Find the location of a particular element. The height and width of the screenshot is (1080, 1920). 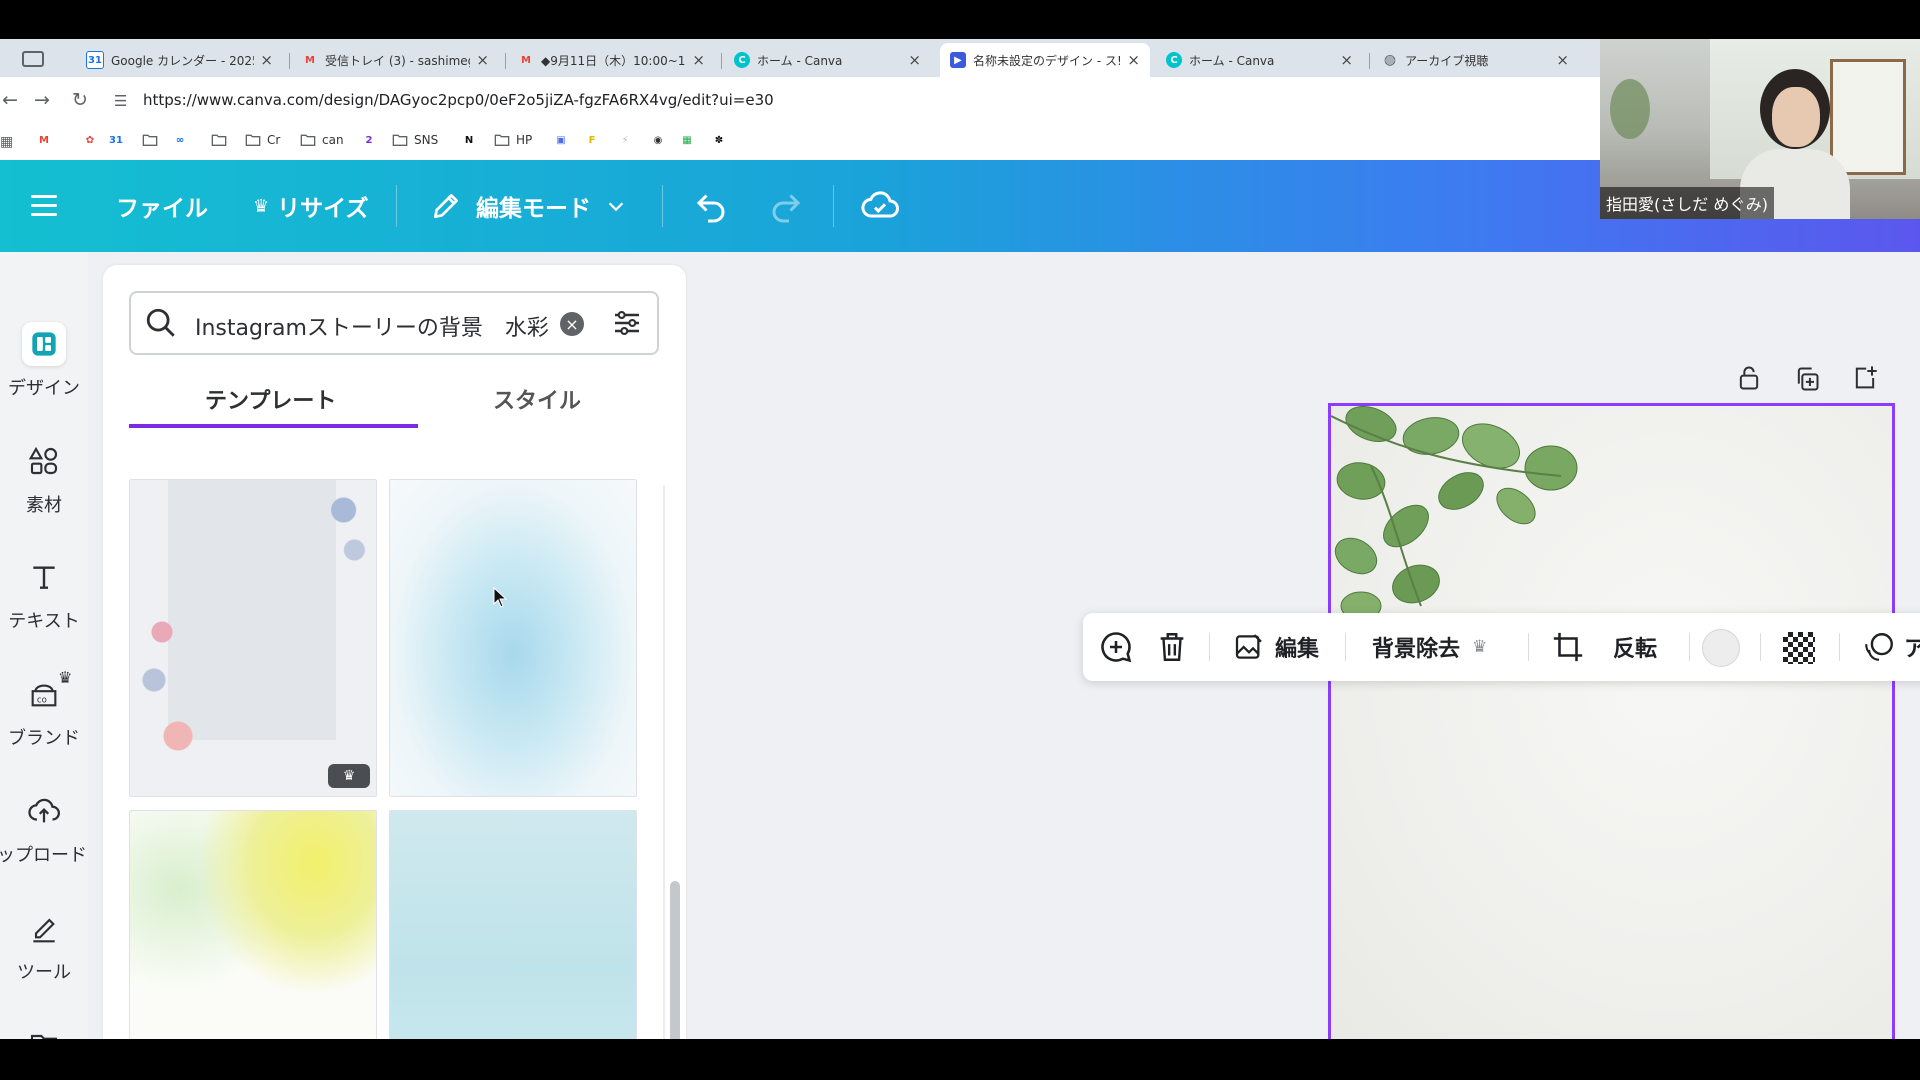

bookmark-item: ∞ is located at coordinates (180, 140).